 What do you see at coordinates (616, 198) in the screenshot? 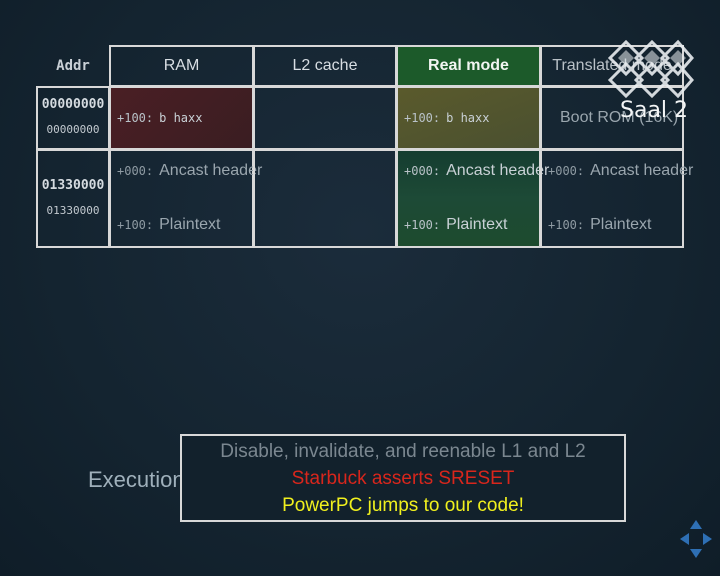
I see `translated-cell-row2: +000: Ancast header +100: Plaintext` at bounding box center [616, 198].